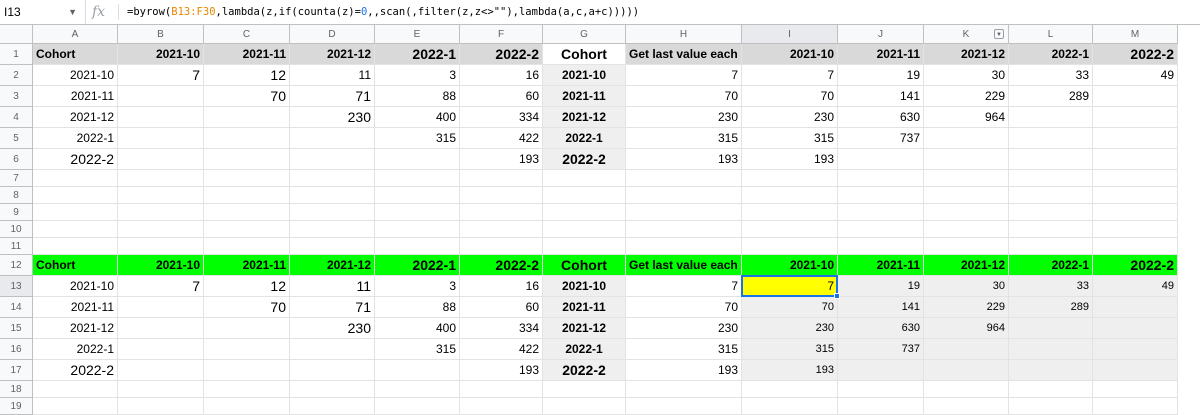 Image resolution: width=1200 pixels, height=415 pixels. Describe the element at coordinates (1051, 75) in the screenshot. I see `cell-l2: 33` at that location.